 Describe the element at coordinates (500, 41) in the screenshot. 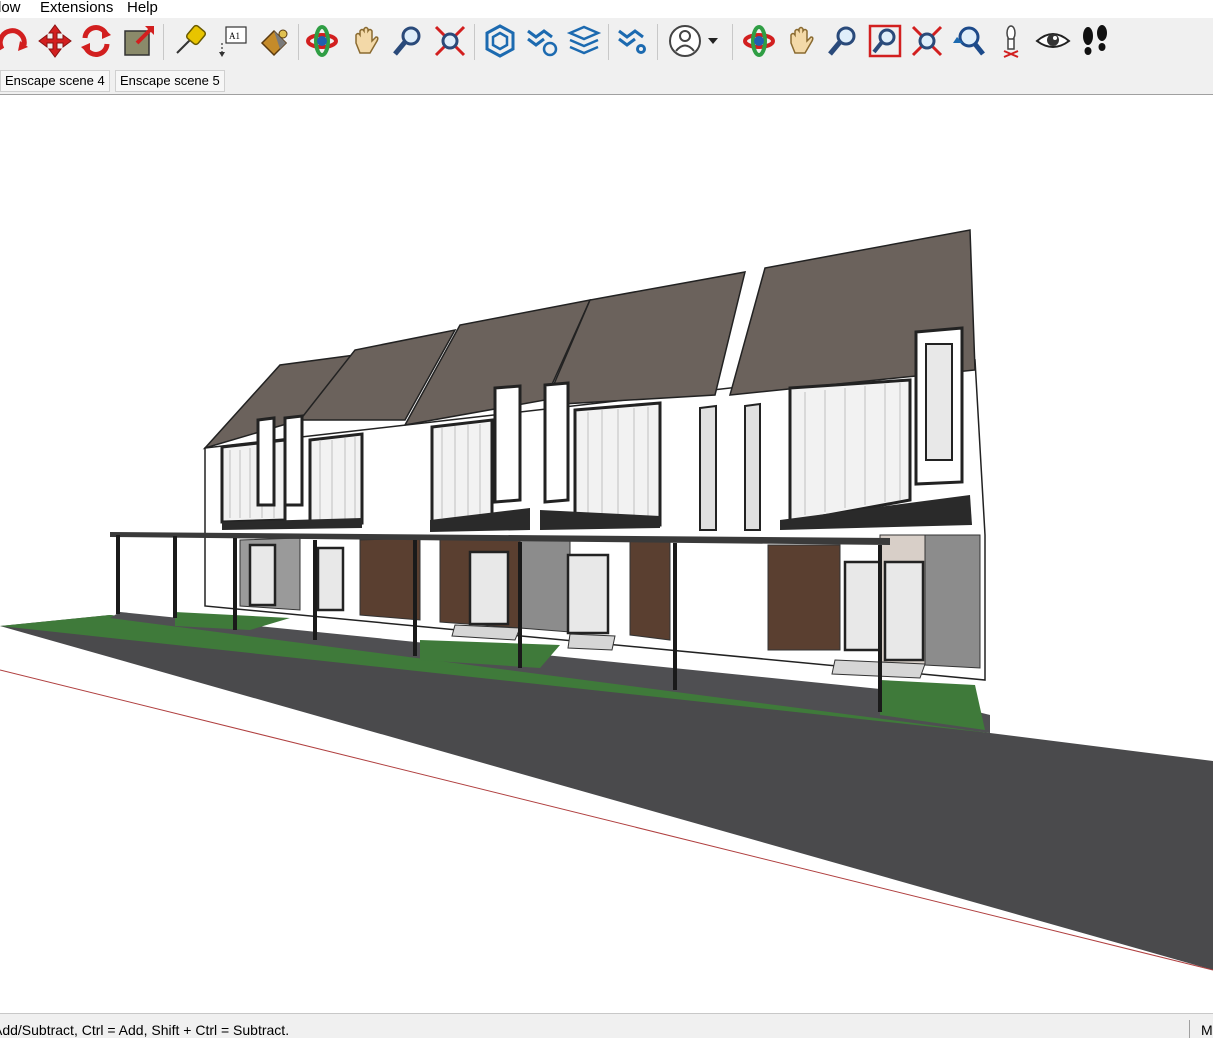

I see `tag-manager-icon` at that location.